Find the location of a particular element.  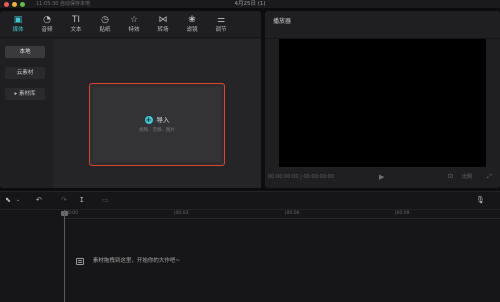

tab-text: TI 文本 is located at coordinates (76, 25).